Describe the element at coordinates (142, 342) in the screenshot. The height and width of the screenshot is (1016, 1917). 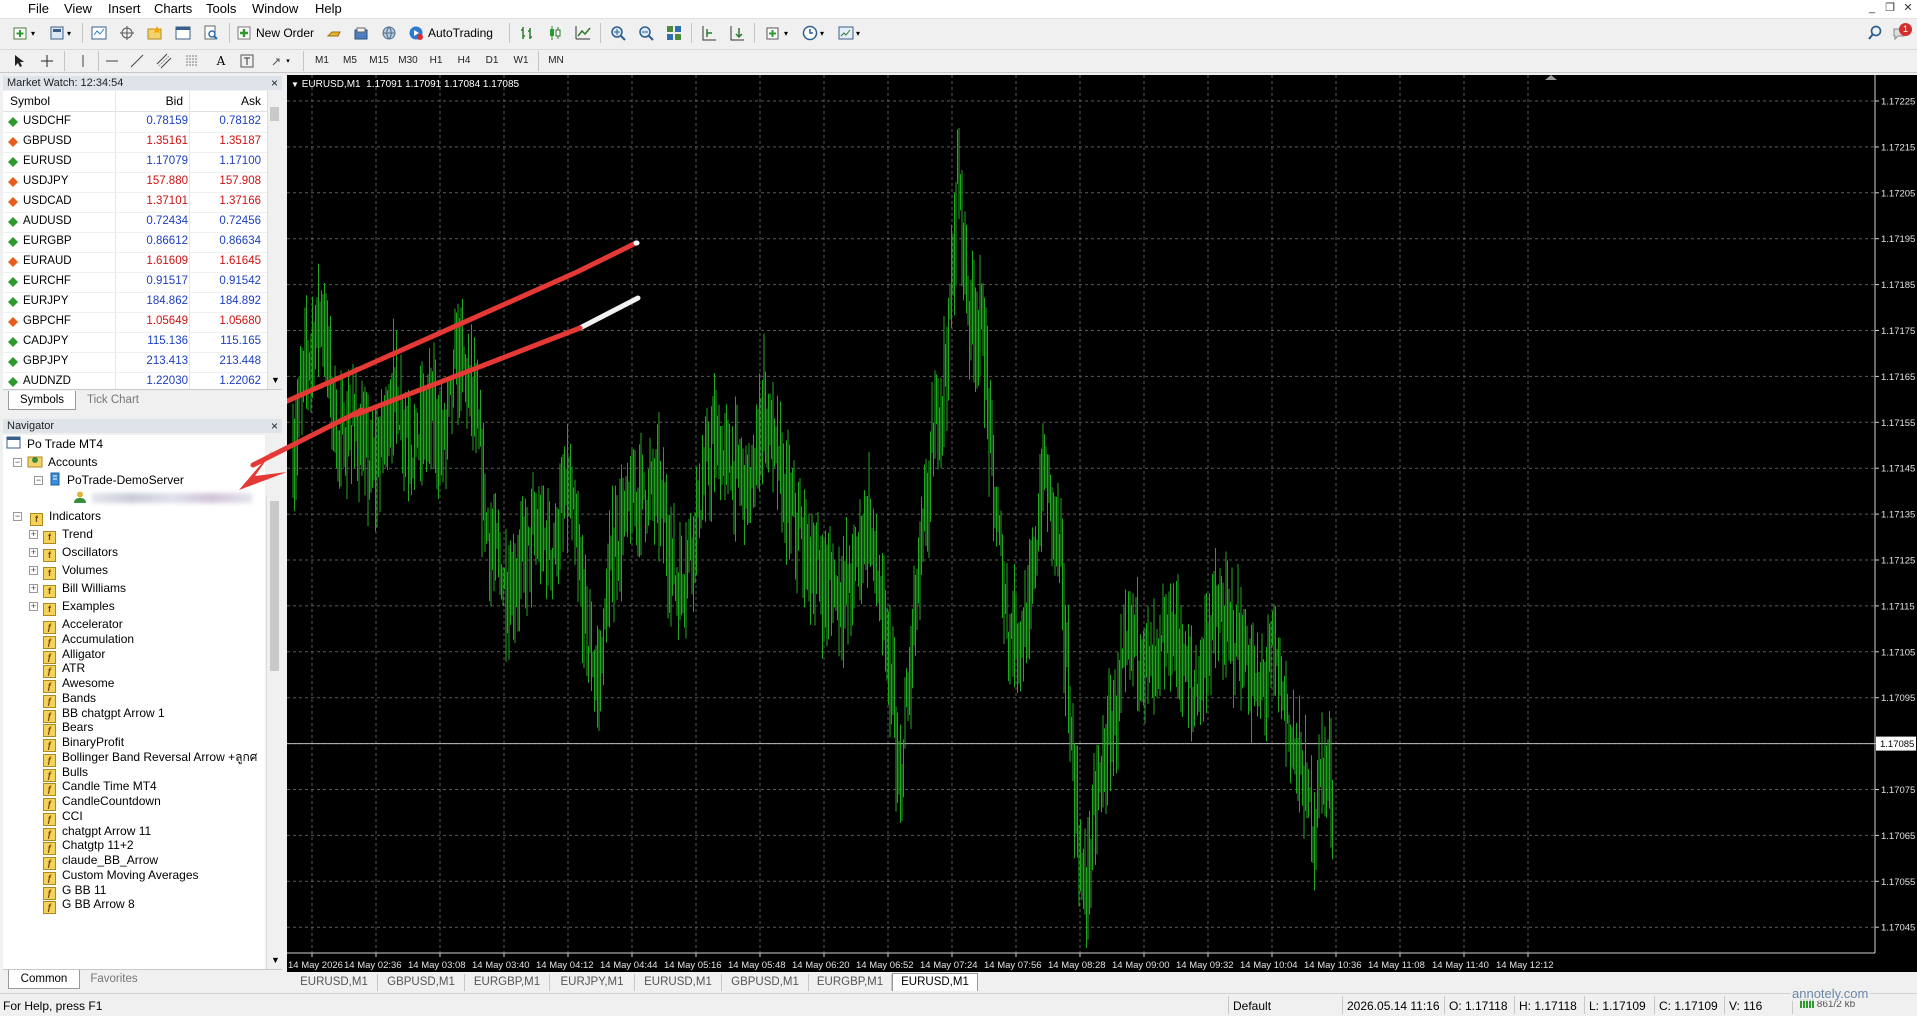
I see `market-watch-row: CADJPY 115.136 115.165` at that location.